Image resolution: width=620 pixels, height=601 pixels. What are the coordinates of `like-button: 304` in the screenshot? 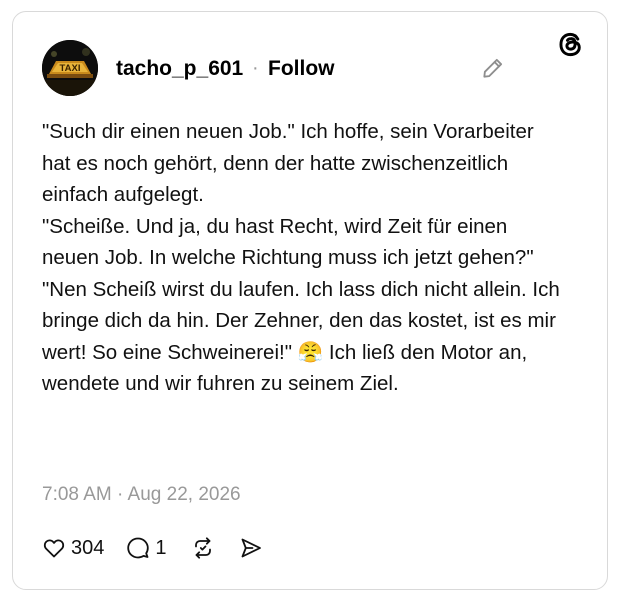 It's located at (73, 548).